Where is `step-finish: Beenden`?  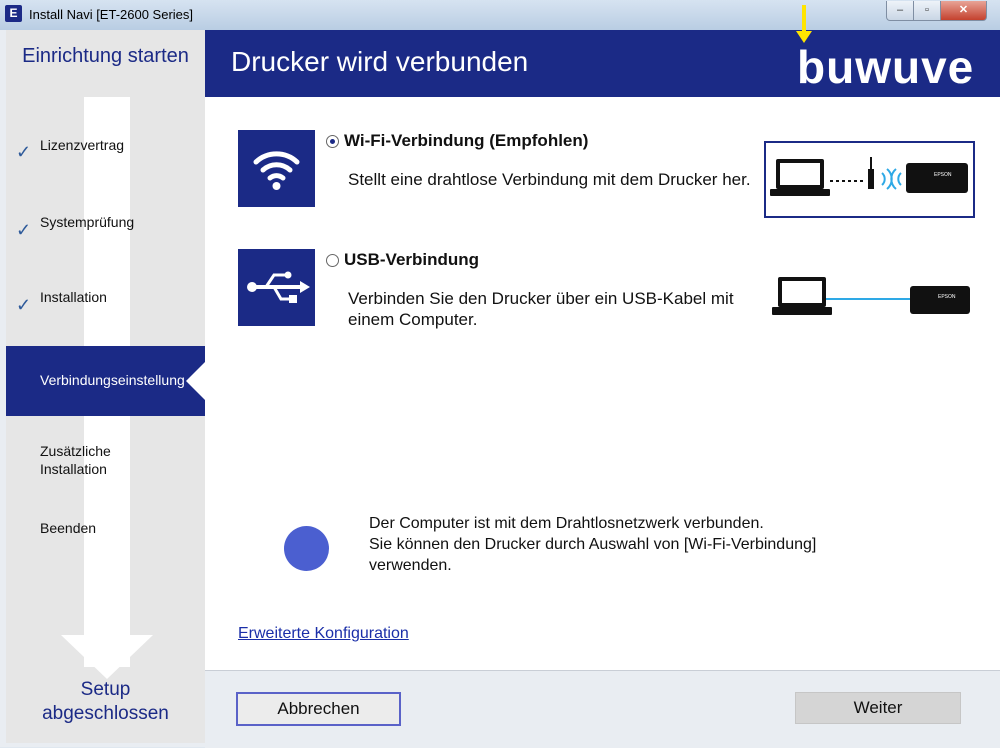
step-finish: Beenden is located at coordinates (68, 528).